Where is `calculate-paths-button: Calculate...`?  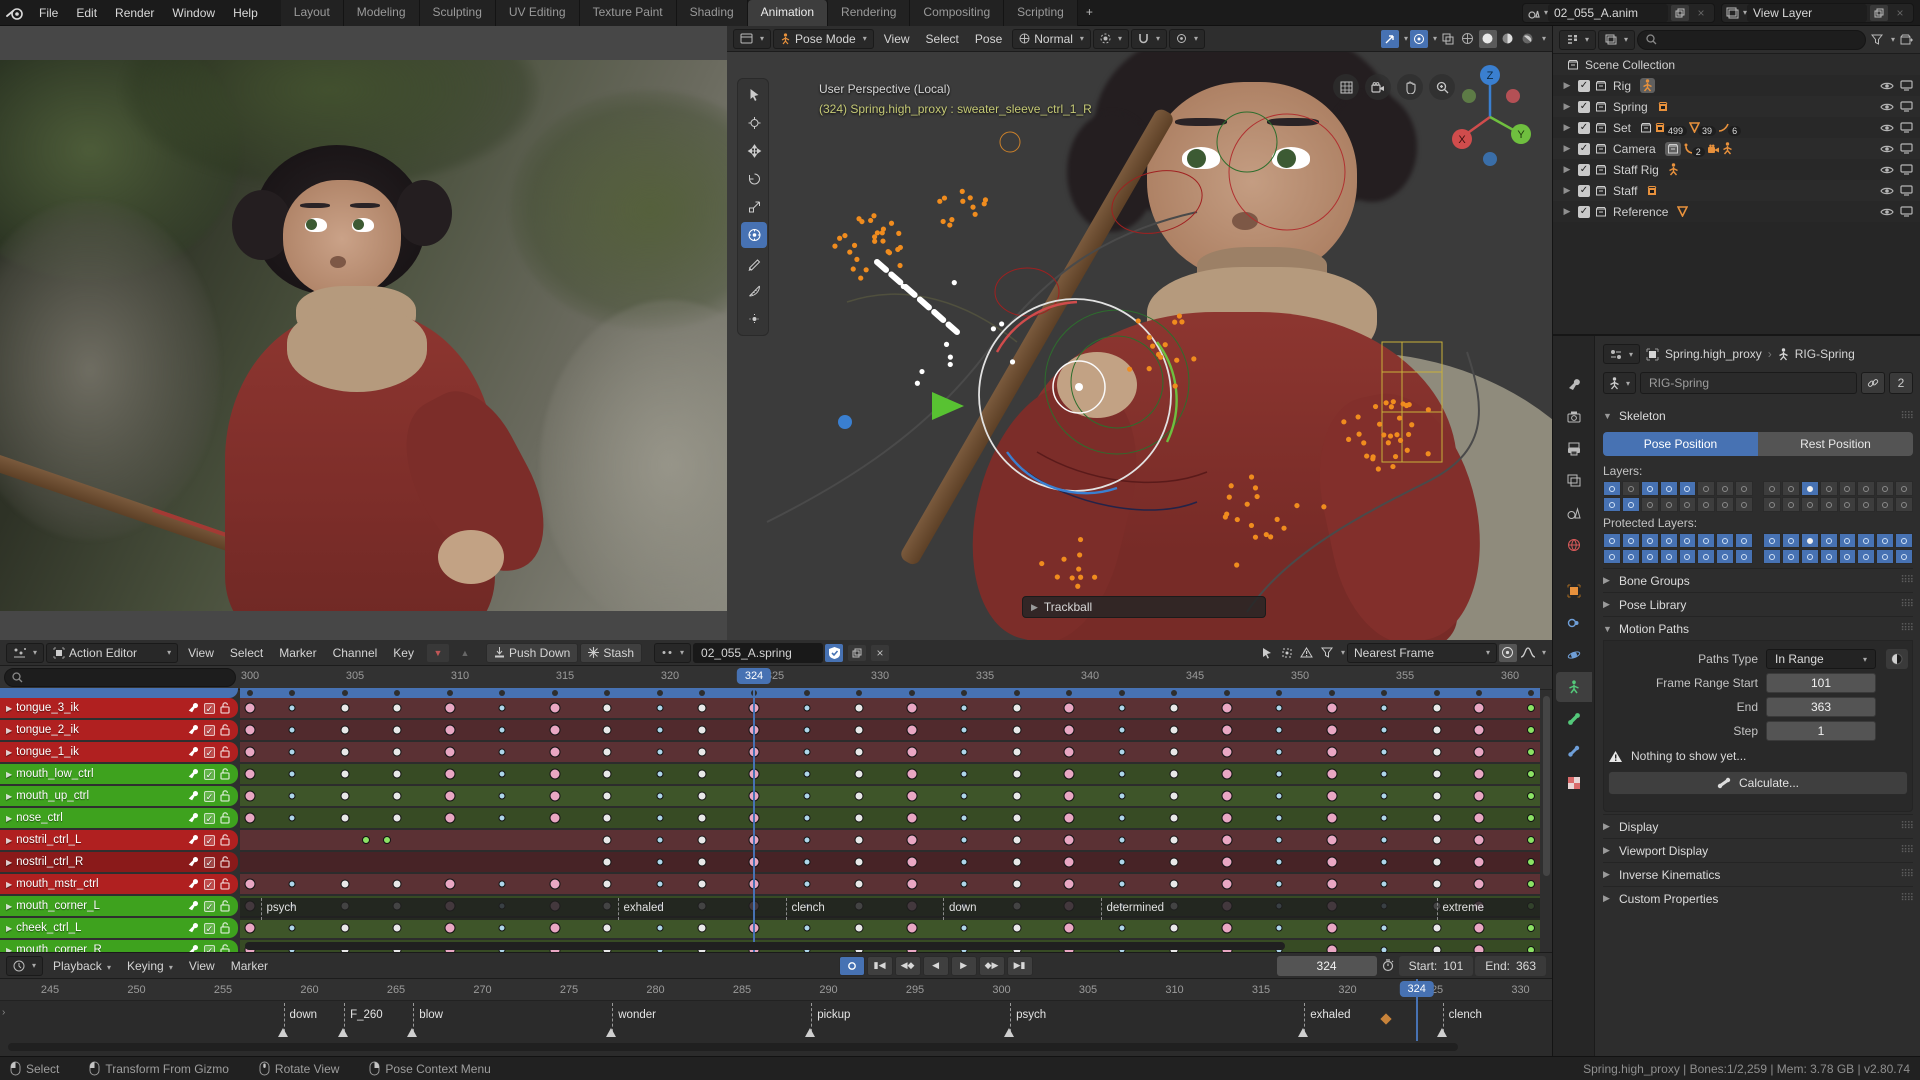 calculate-paths-button: Calculate... is located at coordinates (1758, 783).